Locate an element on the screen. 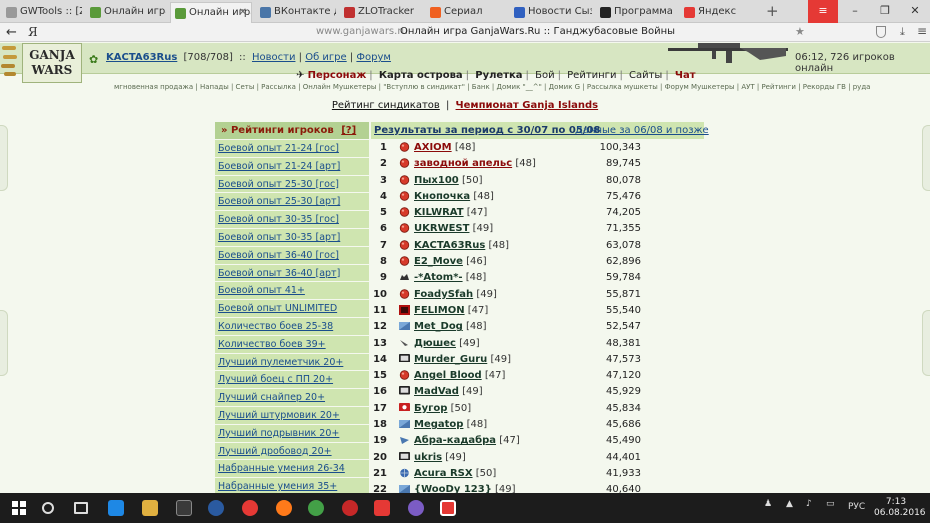 The width and height of the screenshot is (930, 523). yandex-icon: Я is located at coordinates (33, 32).